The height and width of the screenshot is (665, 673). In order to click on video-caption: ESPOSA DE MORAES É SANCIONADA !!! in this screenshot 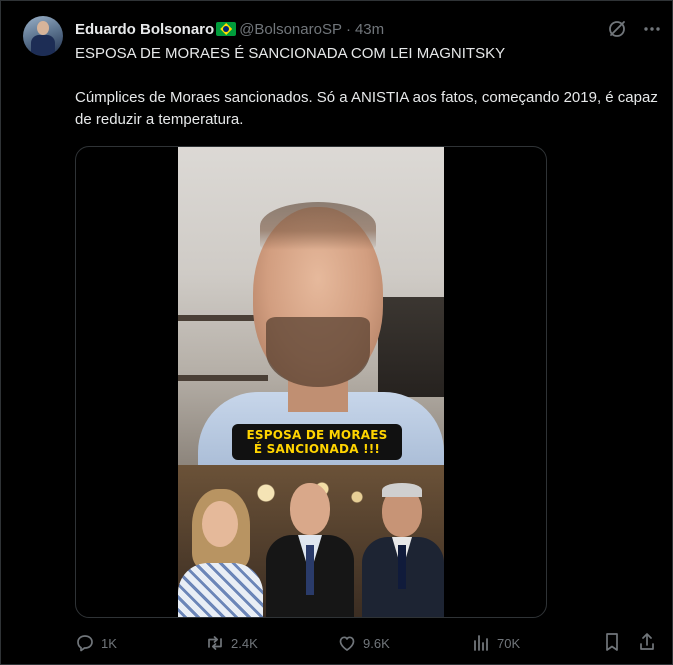, I will do `click(317, 442)`.